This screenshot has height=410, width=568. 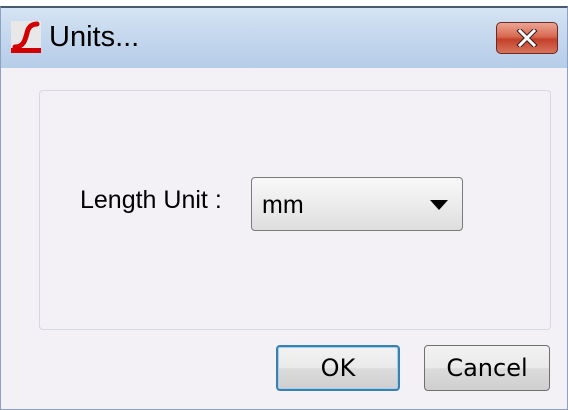 What do you see at coordinates (439, 205) in the screenshot?
I see `dropdown-arrow-icon` at bounding box center [439, 205].